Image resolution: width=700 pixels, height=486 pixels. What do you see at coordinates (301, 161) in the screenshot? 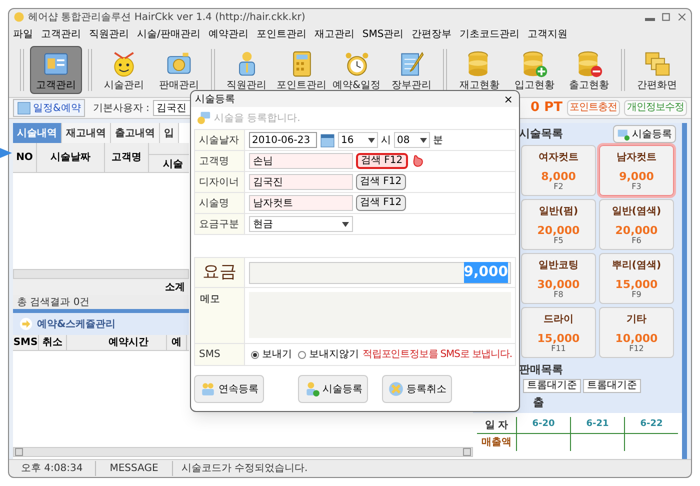
I see `text-field: 손님` at bounding box center [301, 161].